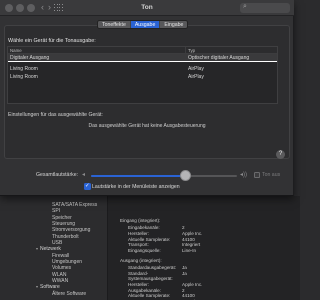 The height and width of the screenshot is (300, 320). Describe the element at coordinates (50, 249) in the screenshot. I see `tree-item-label: Netzwerk` at that location.